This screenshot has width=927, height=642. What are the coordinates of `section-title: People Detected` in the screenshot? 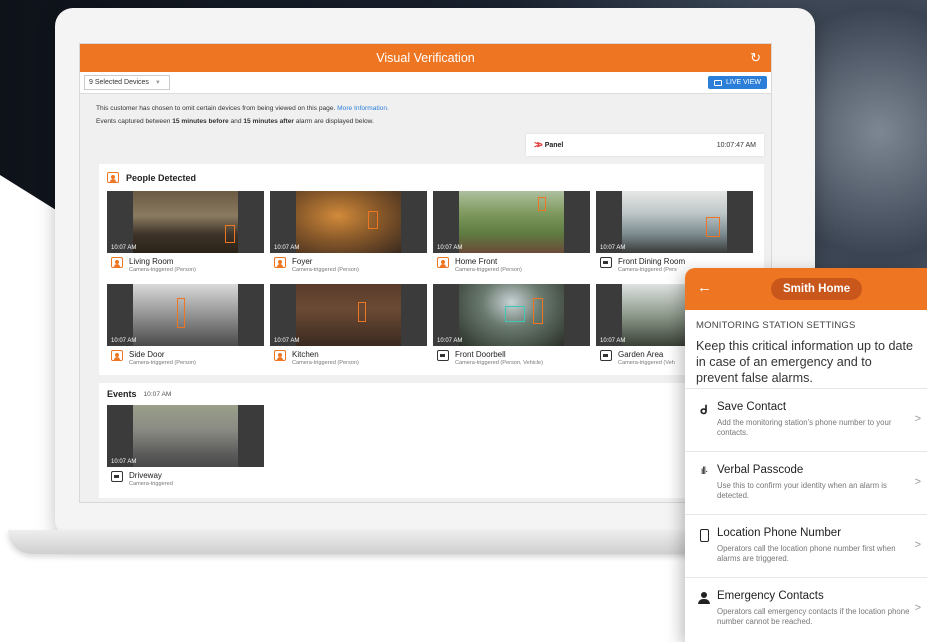 It's located at (151, 177).